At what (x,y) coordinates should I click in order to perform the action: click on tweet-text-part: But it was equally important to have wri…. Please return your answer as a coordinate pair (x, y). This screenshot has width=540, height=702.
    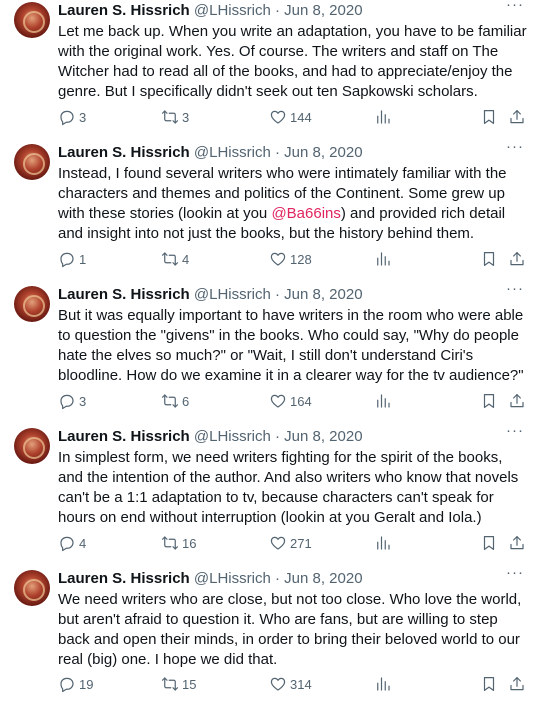
    Looking at the image, I should click on (291, 345).